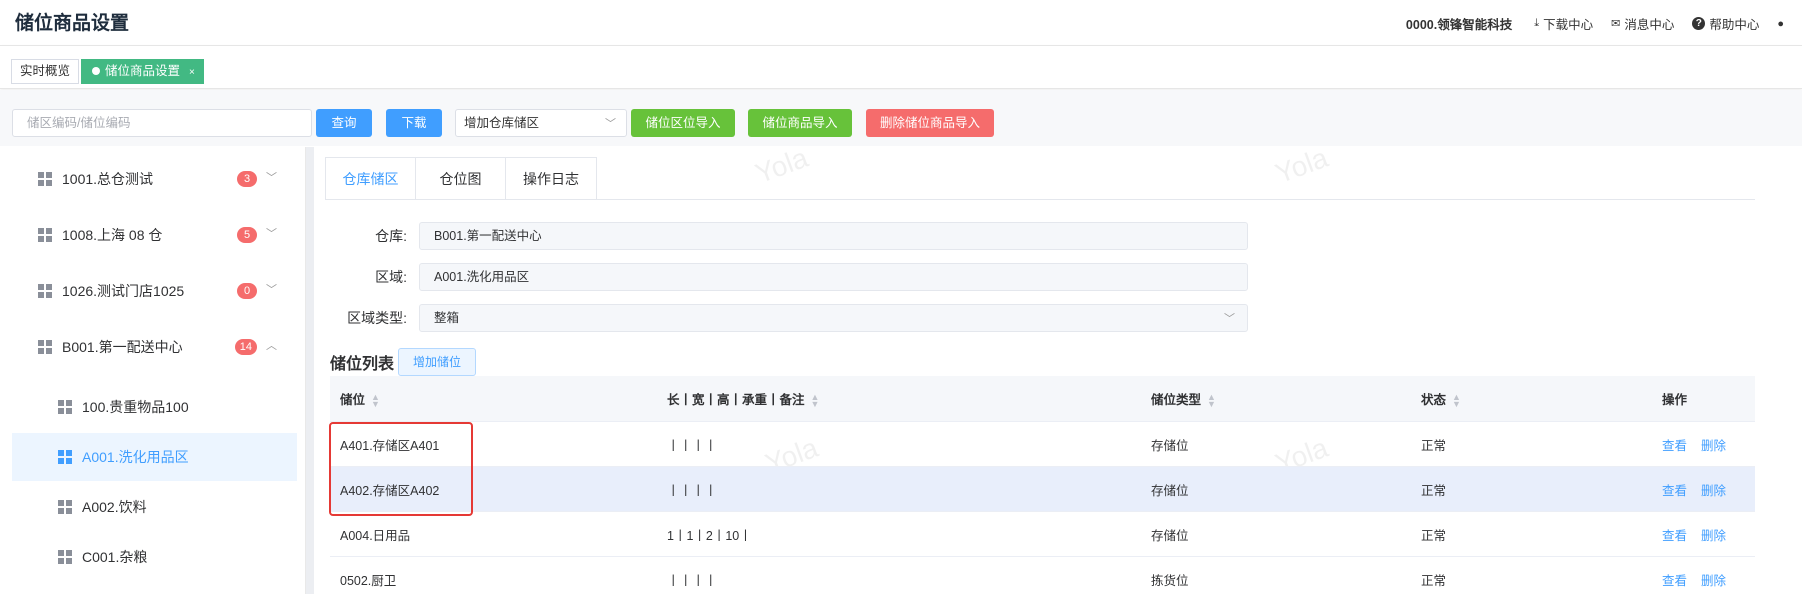 Image resolution: width=1802 pixels, height=594 pixels. Describe the element at coordinates (1276, 398) in the screenshot. I see `column-header-type: 储位类型 ▲ ▼` at that location.